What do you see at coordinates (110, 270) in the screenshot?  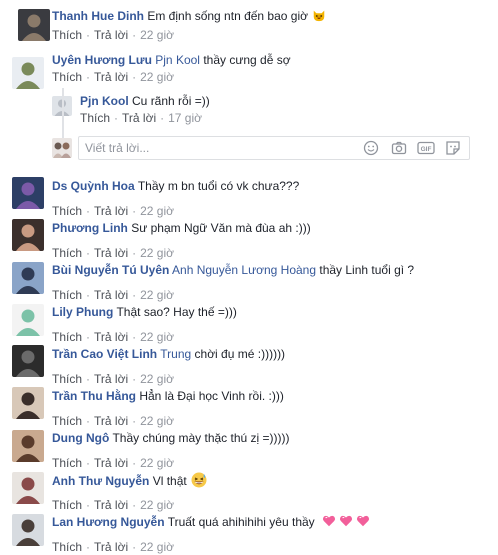 I see `commenter-name: Bùi Nguyễn Tú Uyên` at bounding box center [110, 270].